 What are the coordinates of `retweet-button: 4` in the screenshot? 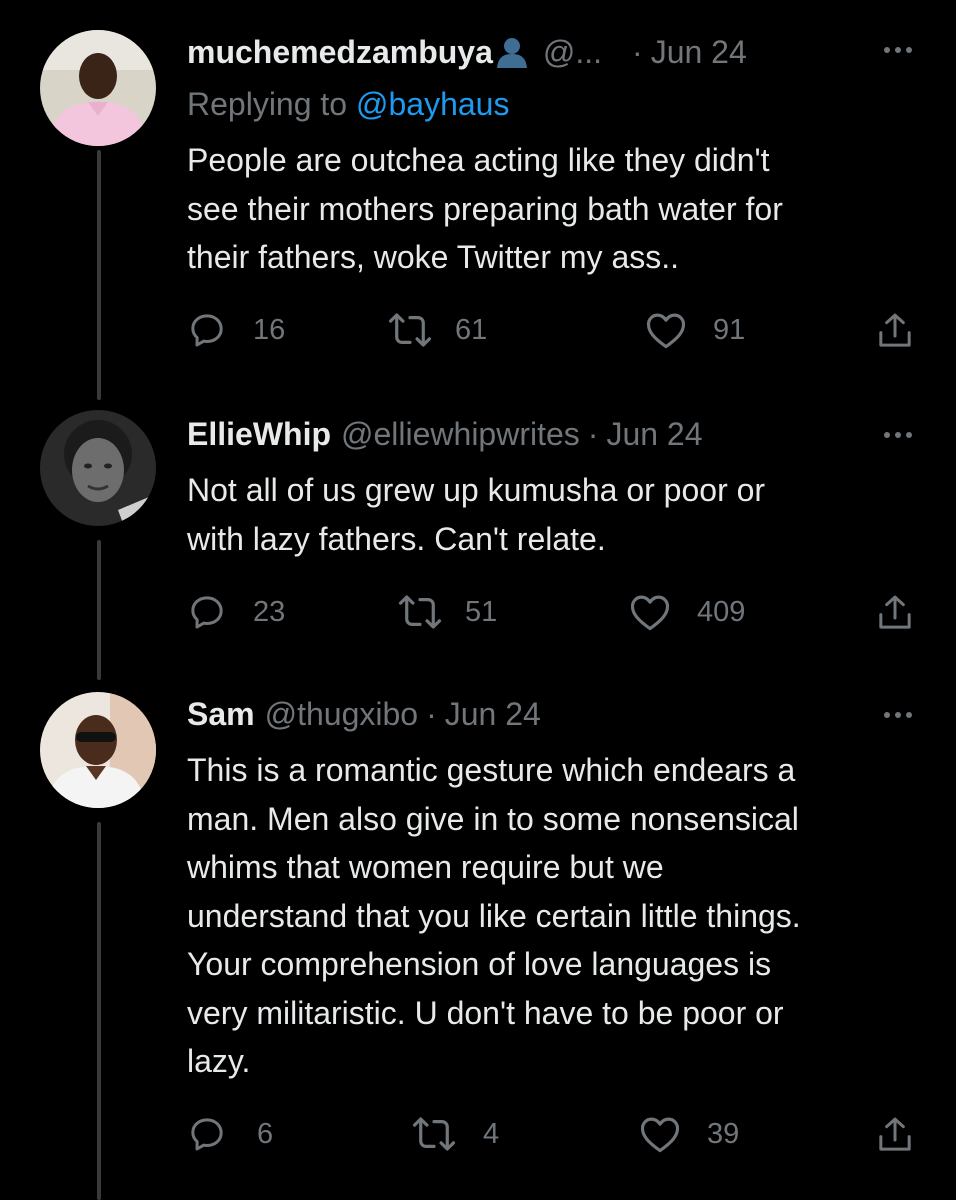 It's located at (455, 1134).